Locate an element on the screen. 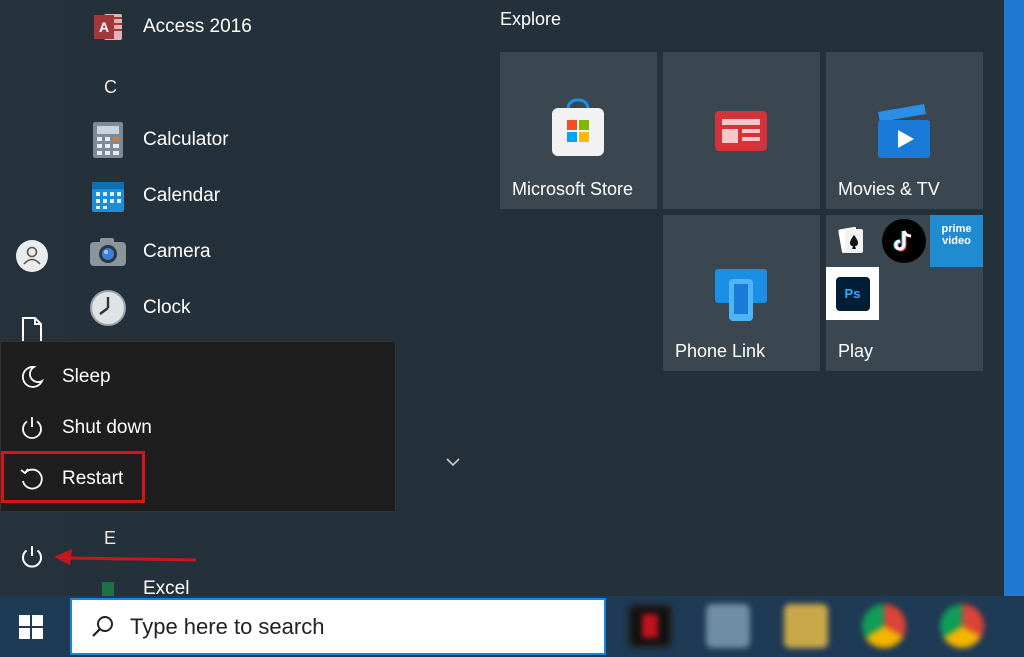 Image resolution: width=1024 pixels, height=657 pixels. tile-group-title: Explore is located at coordinates (530, 19).